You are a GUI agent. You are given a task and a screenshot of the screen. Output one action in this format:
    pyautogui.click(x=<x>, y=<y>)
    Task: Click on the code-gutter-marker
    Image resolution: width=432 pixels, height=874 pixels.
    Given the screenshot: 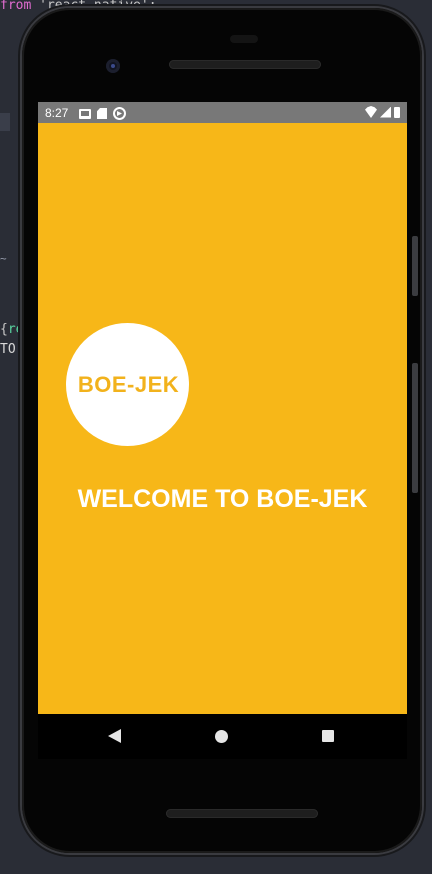 What is the action you would take?
    pyautogui.click(x=5, y=122)
    